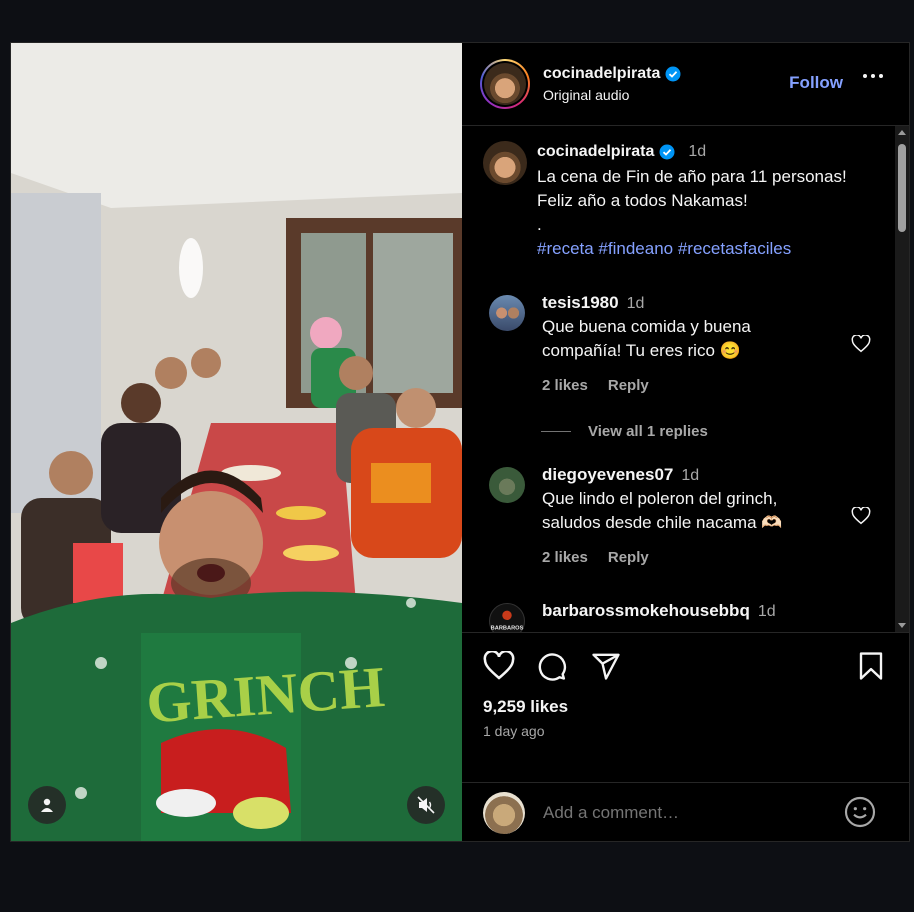 This screenshot has width=914, height=912. Describe the element at coordinates (873, 76) in the screenshot. I see `more-options-icon` at that location.